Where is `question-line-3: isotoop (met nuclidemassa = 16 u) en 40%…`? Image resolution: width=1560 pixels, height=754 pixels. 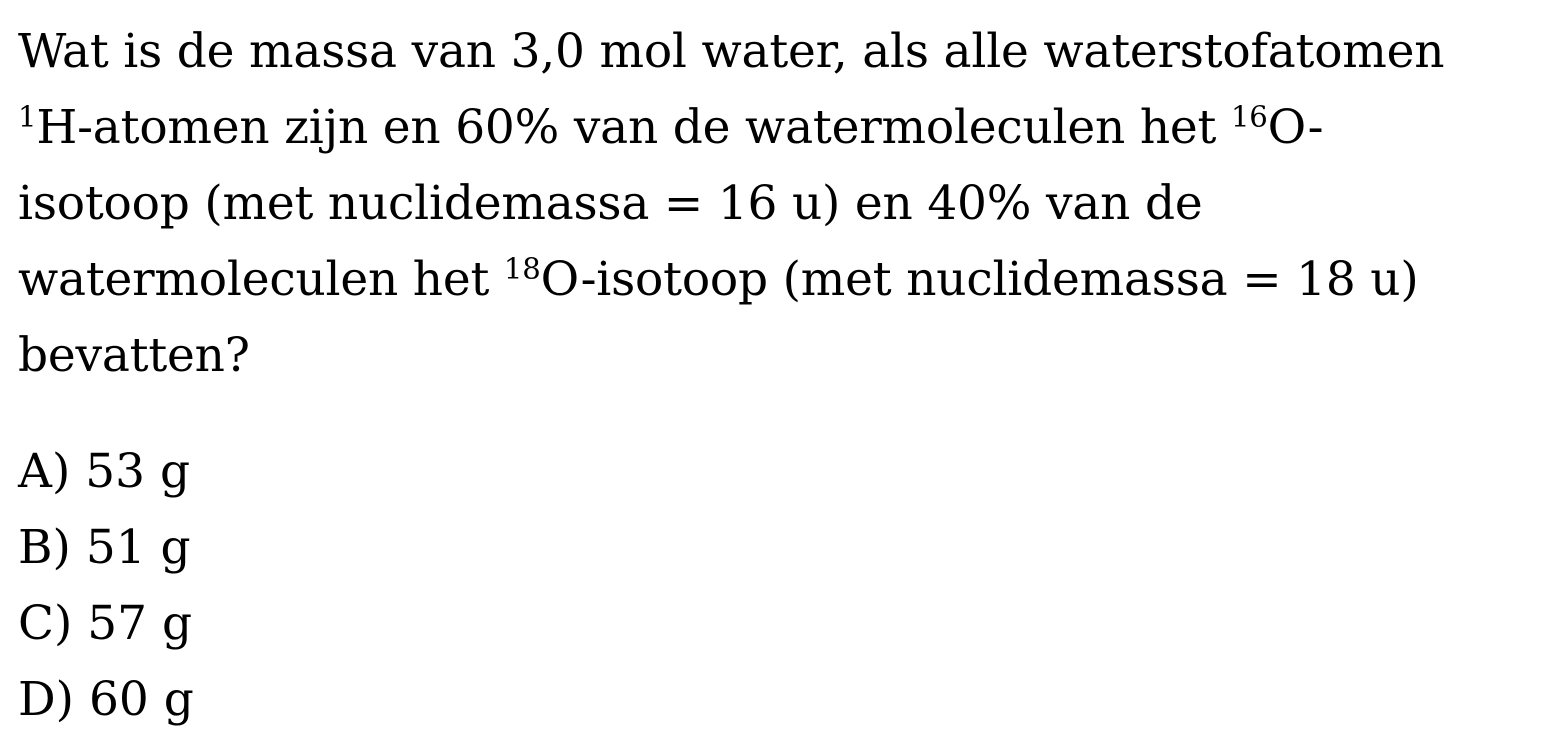
question-line-3: isotoop (met nuclidemassa = 16 u) en 40%… is located at coordinates (610, 203).